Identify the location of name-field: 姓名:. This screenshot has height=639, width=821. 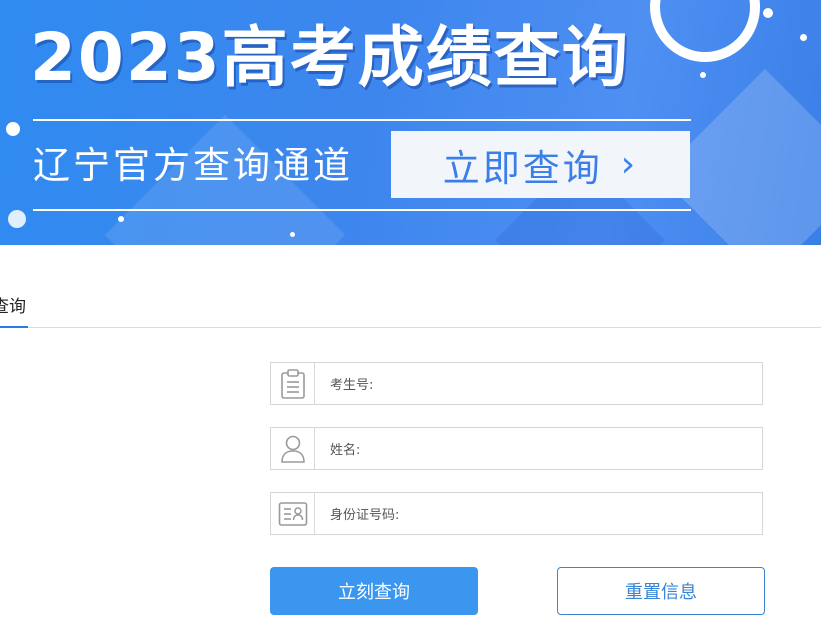
(516, 448).